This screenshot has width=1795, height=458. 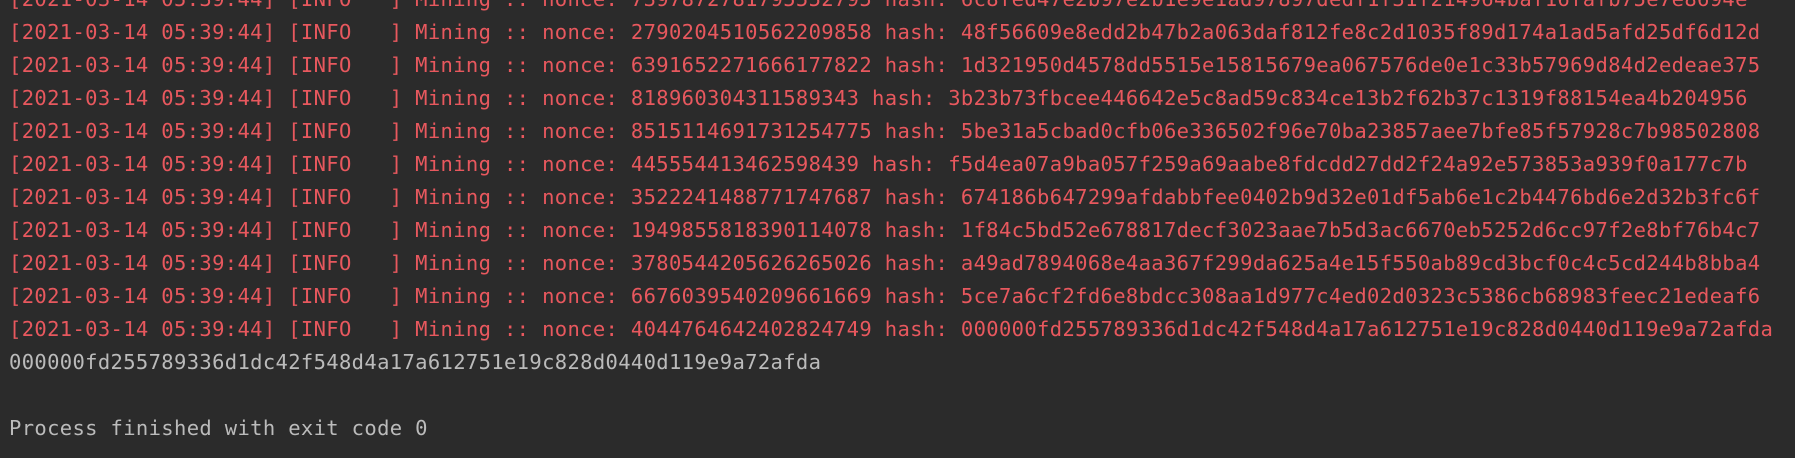 I want to click on console-right-edge, so click(x=1789, y=229).